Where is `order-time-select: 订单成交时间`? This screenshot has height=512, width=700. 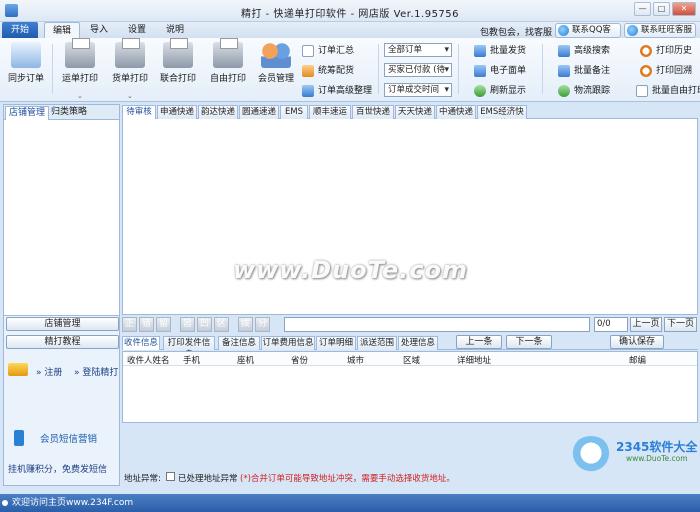
order-time-select: 订单成交时间 is located at coordinates (418, 90).